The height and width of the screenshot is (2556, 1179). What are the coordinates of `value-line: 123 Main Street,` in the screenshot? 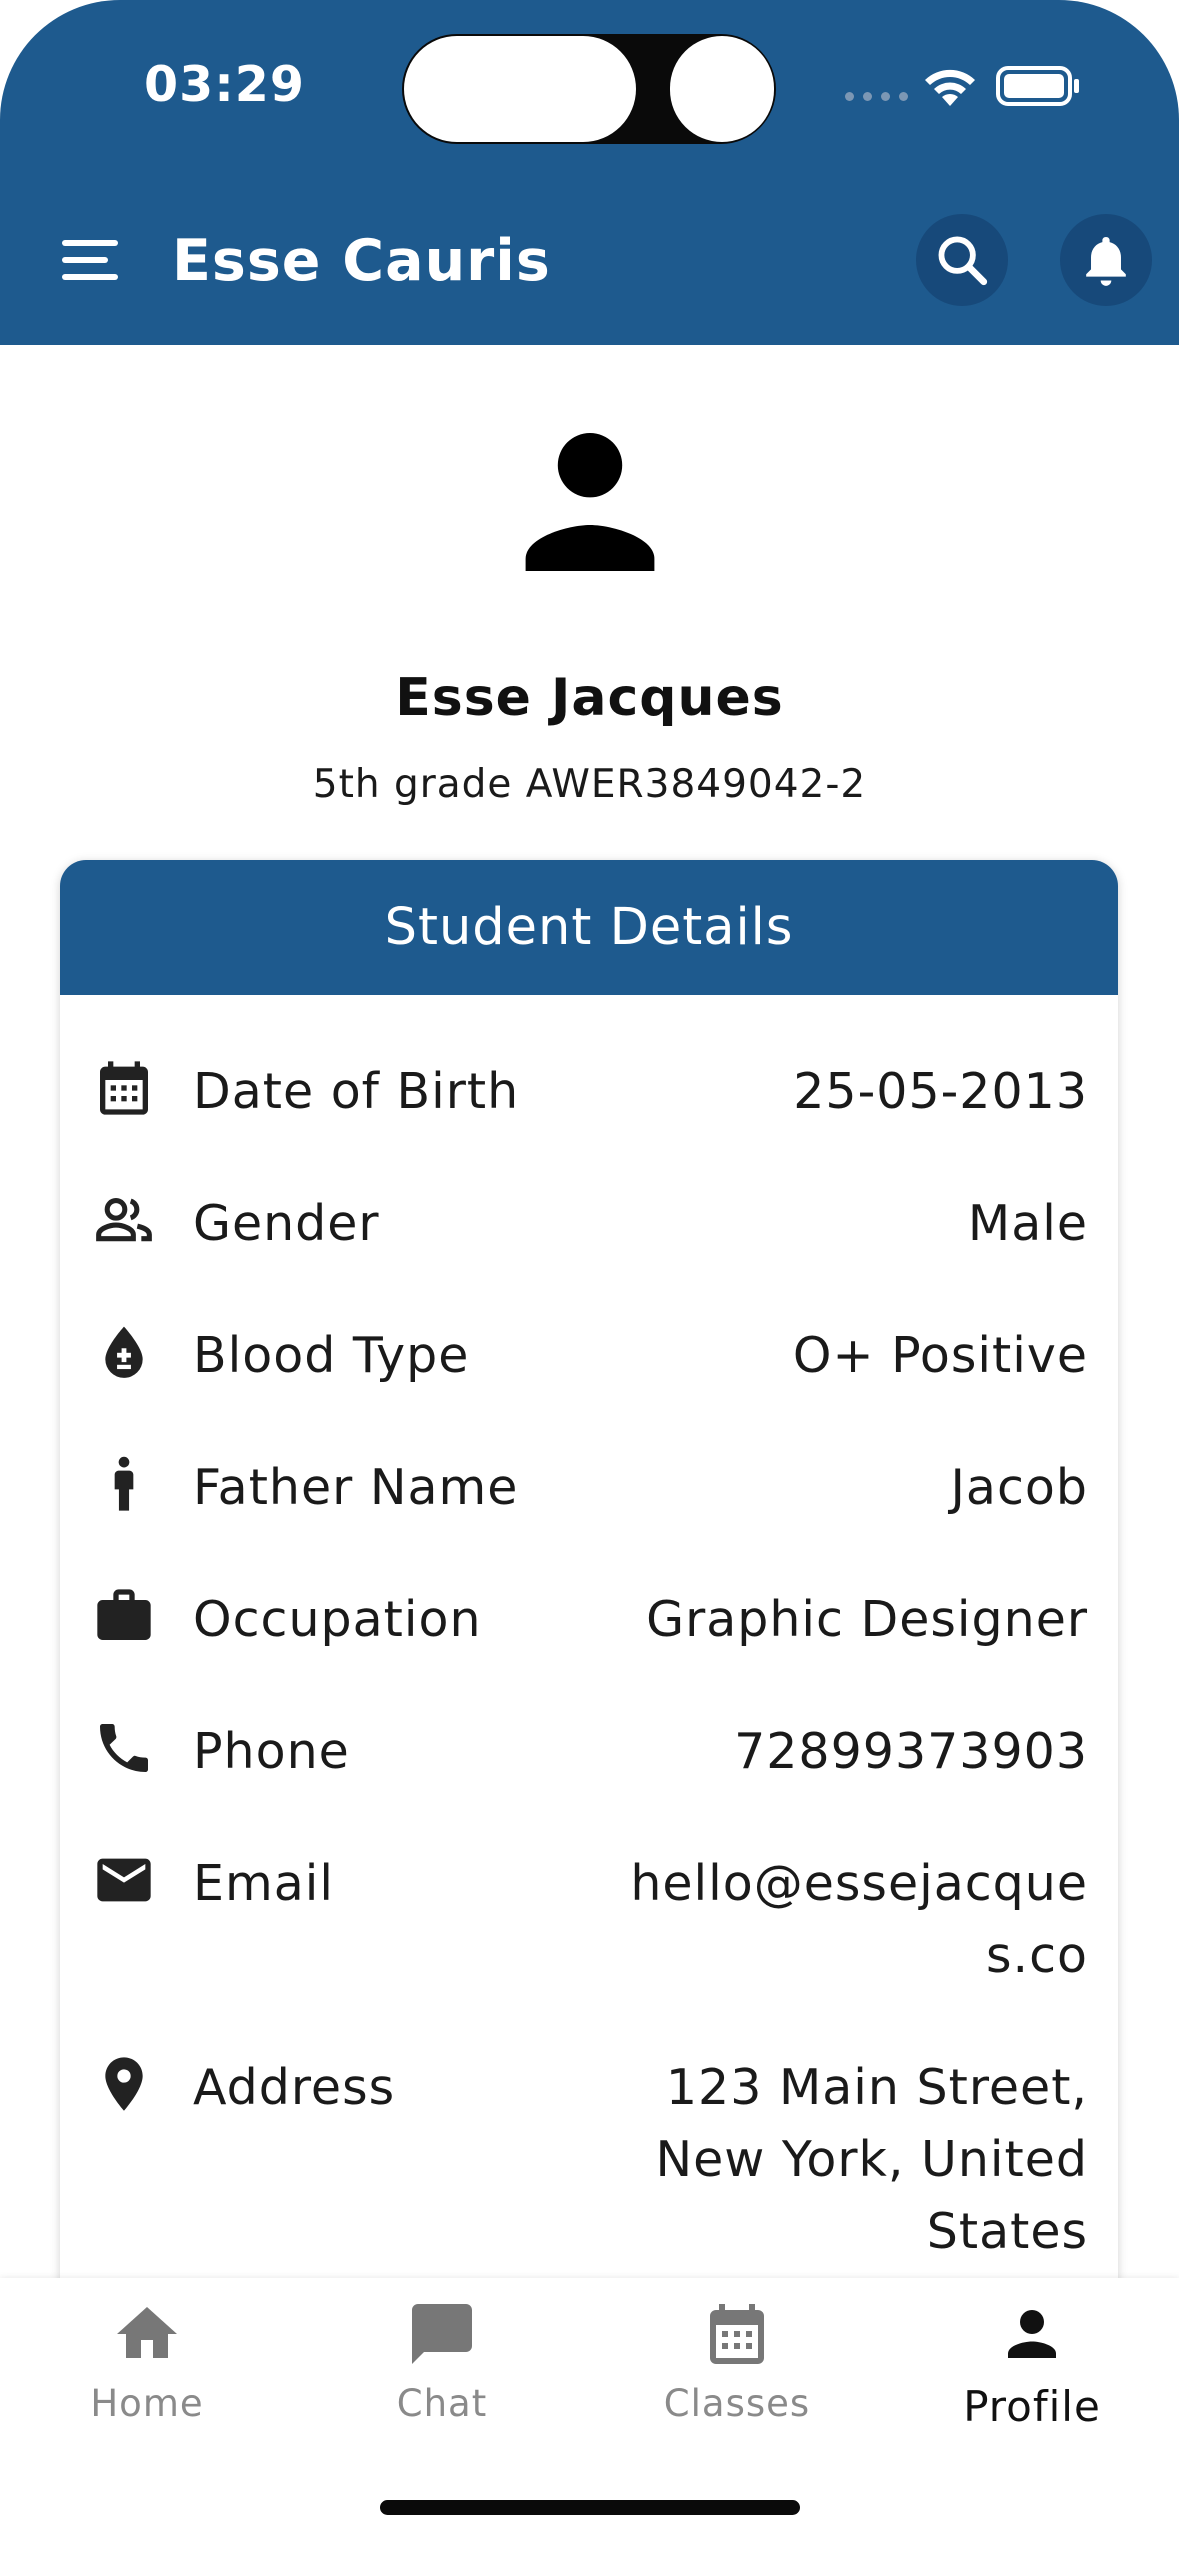 It's located at (876, 2087).